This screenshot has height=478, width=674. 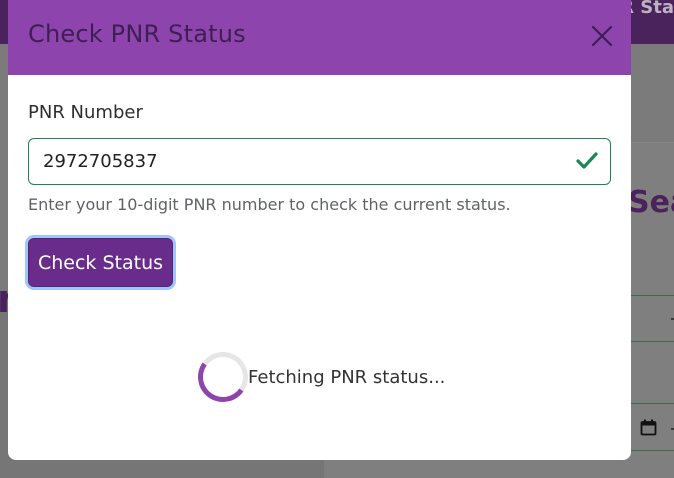 I want to click on spinner-icon, so click(x=223, y=377).